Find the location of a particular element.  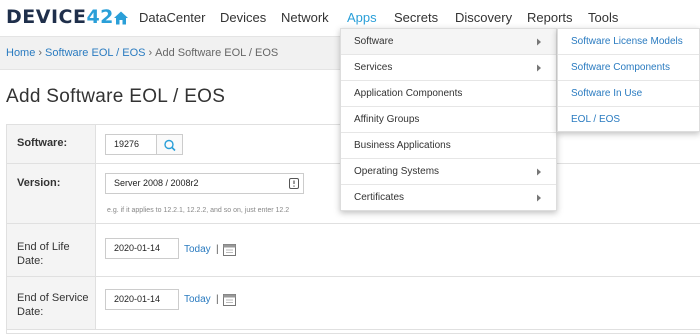

software-search-button is located at coordinates (170, 144).